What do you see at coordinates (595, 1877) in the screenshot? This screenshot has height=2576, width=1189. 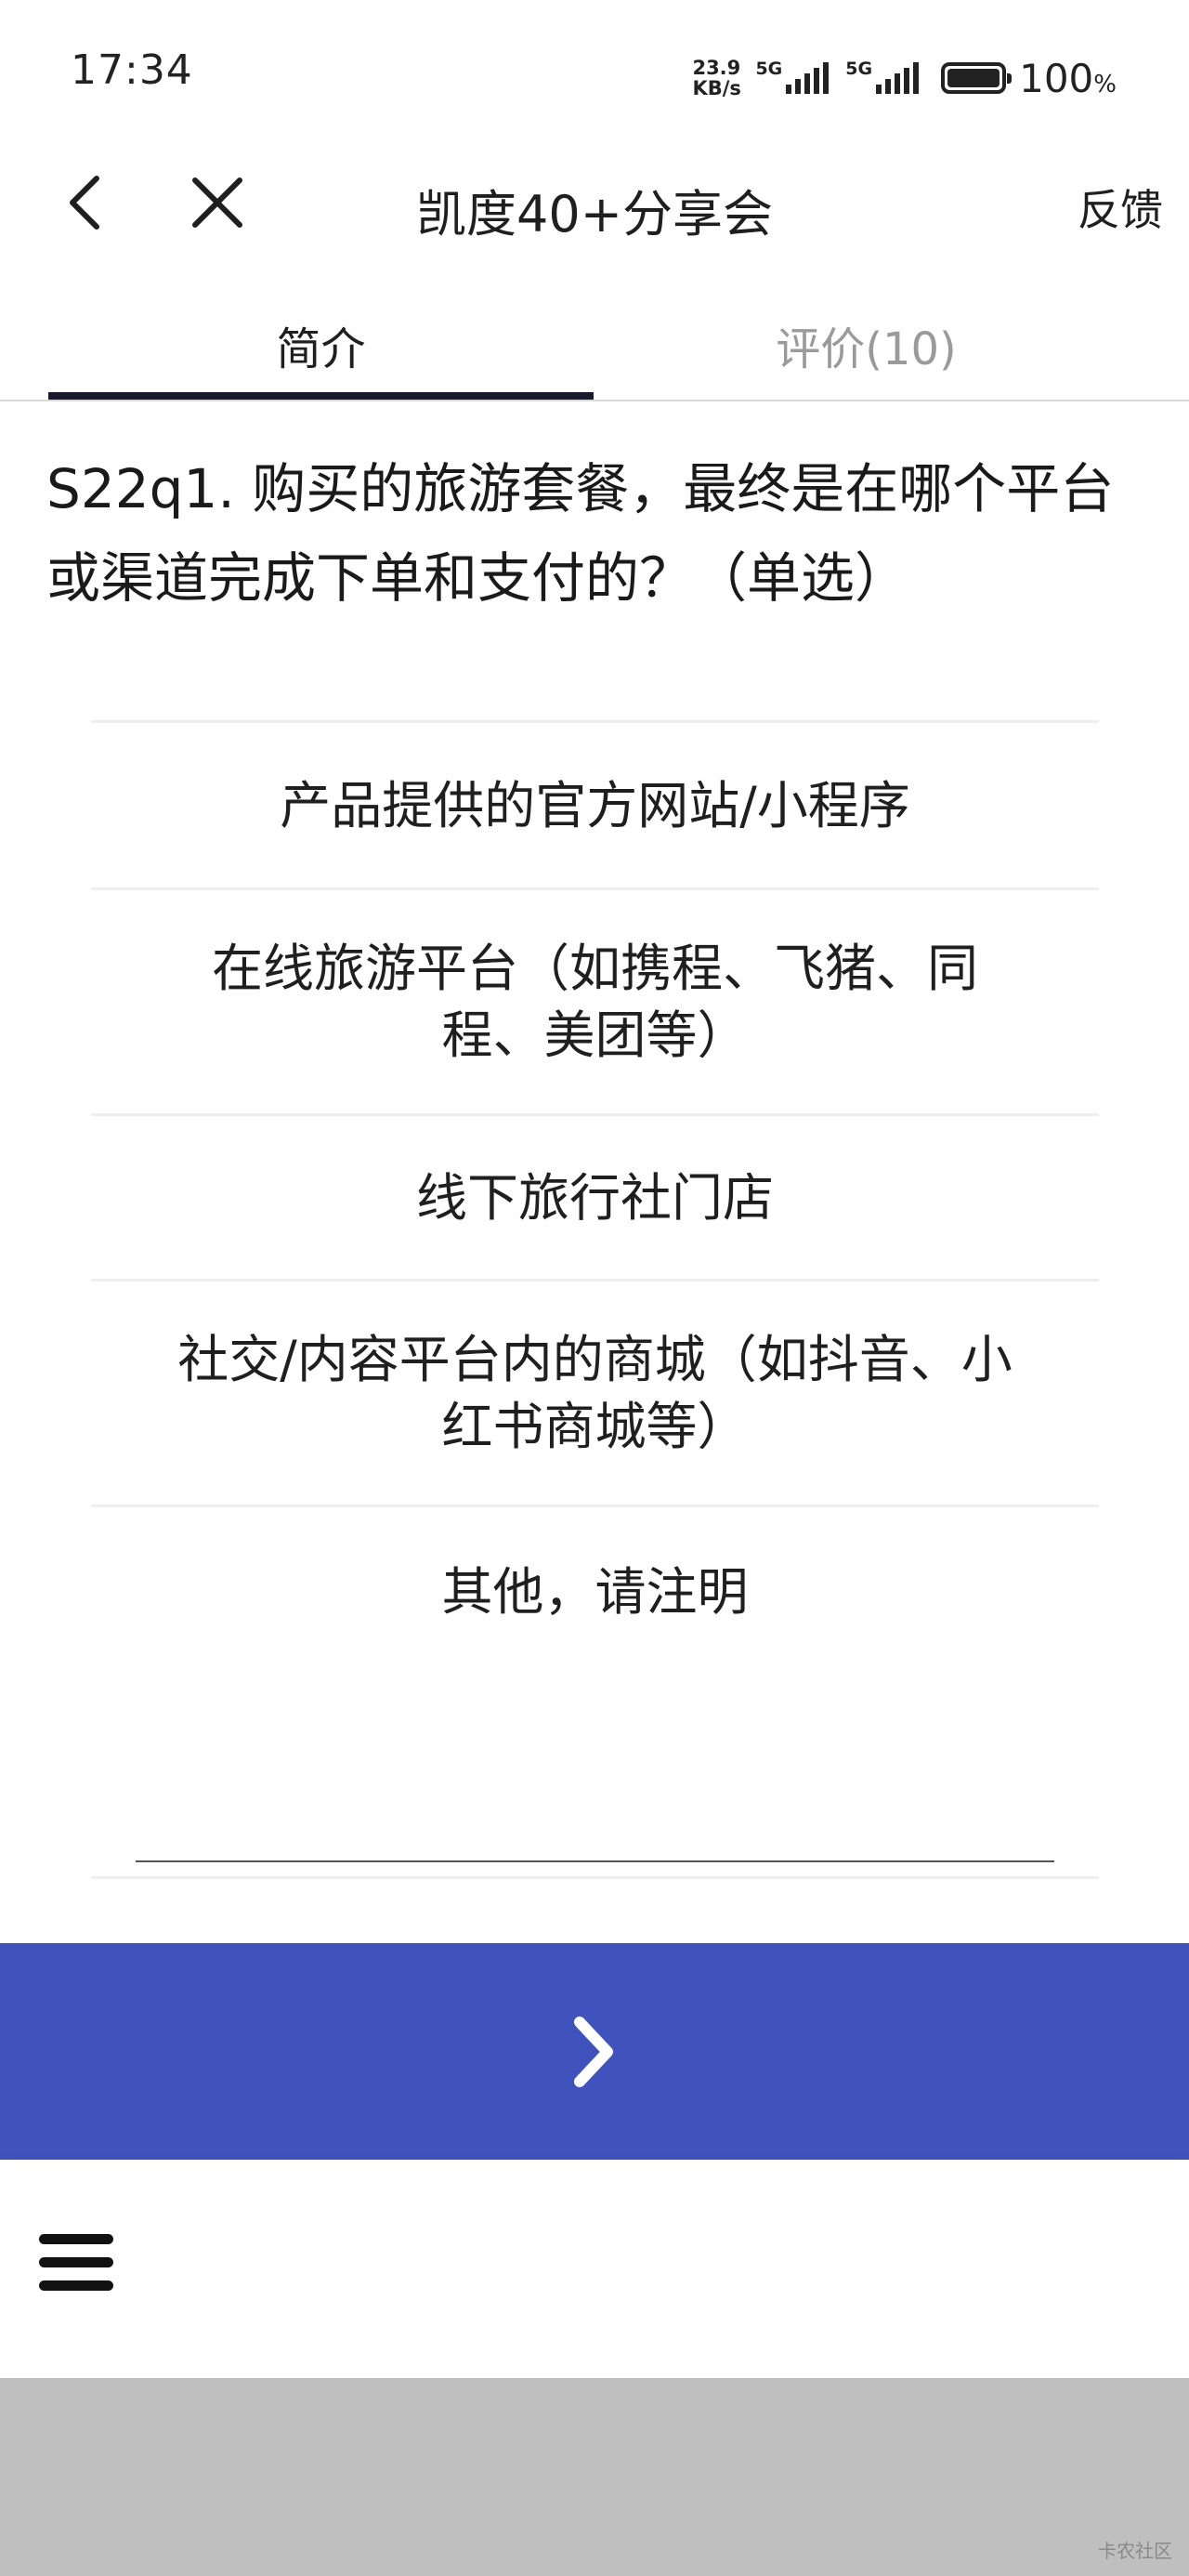 I see `options-divider` at bounding box center [595, 1877].